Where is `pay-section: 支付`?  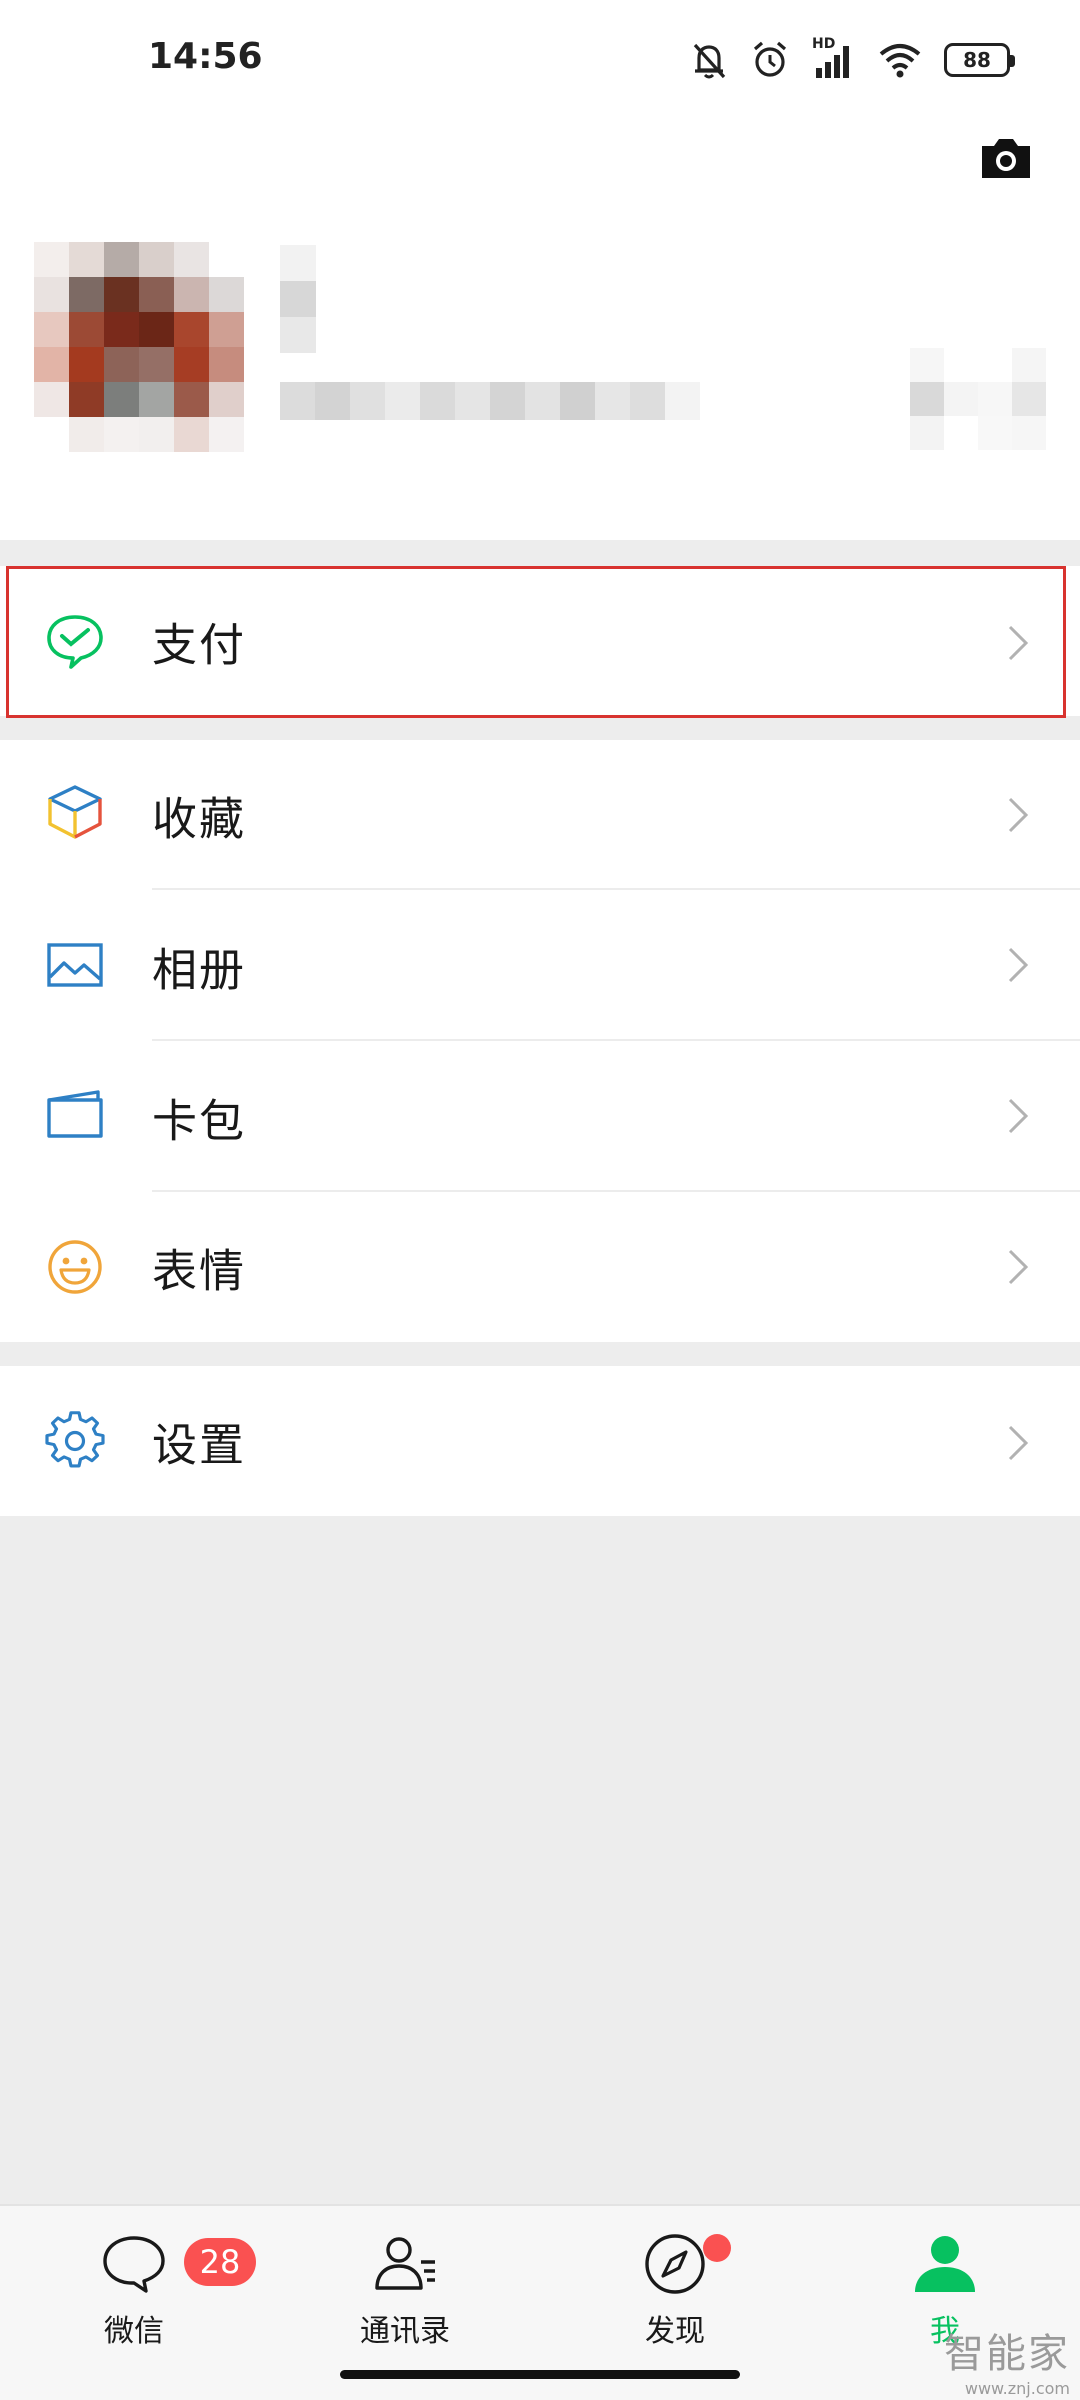 pay-section: 支付 is located at coordinates (540, 641).